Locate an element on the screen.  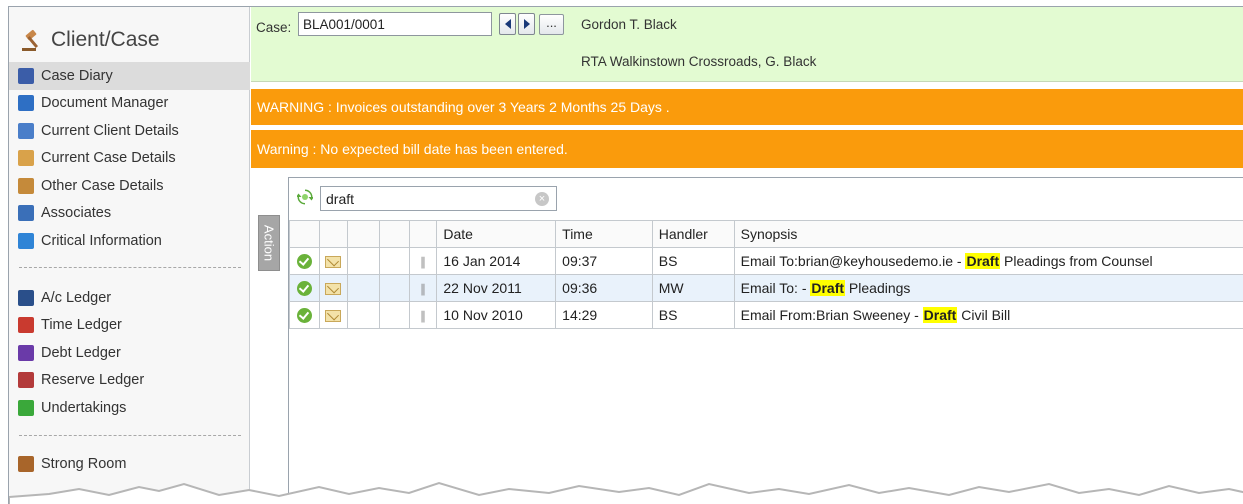
time-cell: 09:36 is located at coordinates (604, 288).